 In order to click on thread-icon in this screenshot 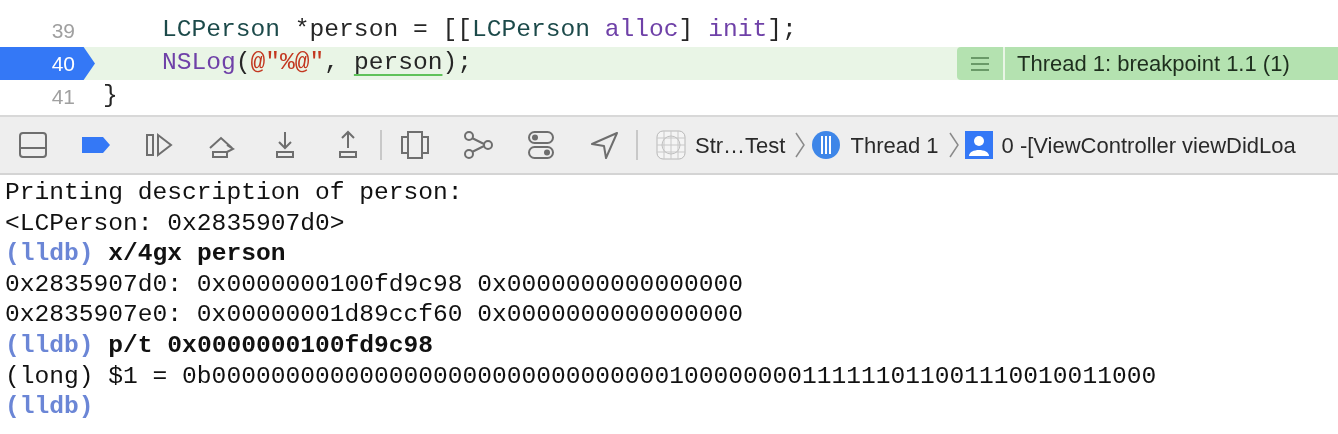, I will do `click(826, 145)`.